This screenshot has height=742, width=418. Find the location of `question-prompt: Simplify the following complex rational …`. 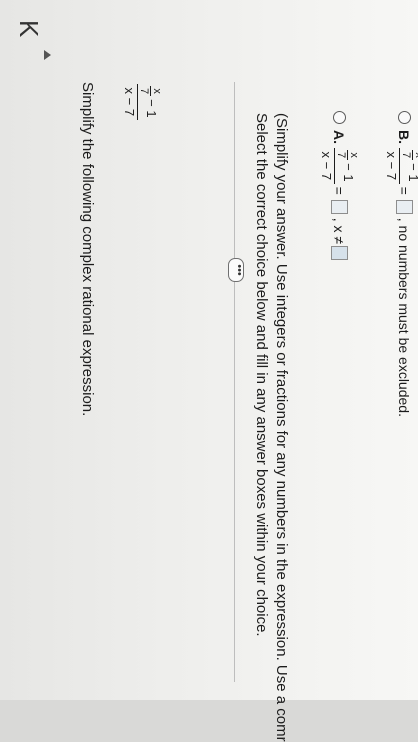

question-prompt: Simplify the following complex rational … is located at coordinates (87, 249).